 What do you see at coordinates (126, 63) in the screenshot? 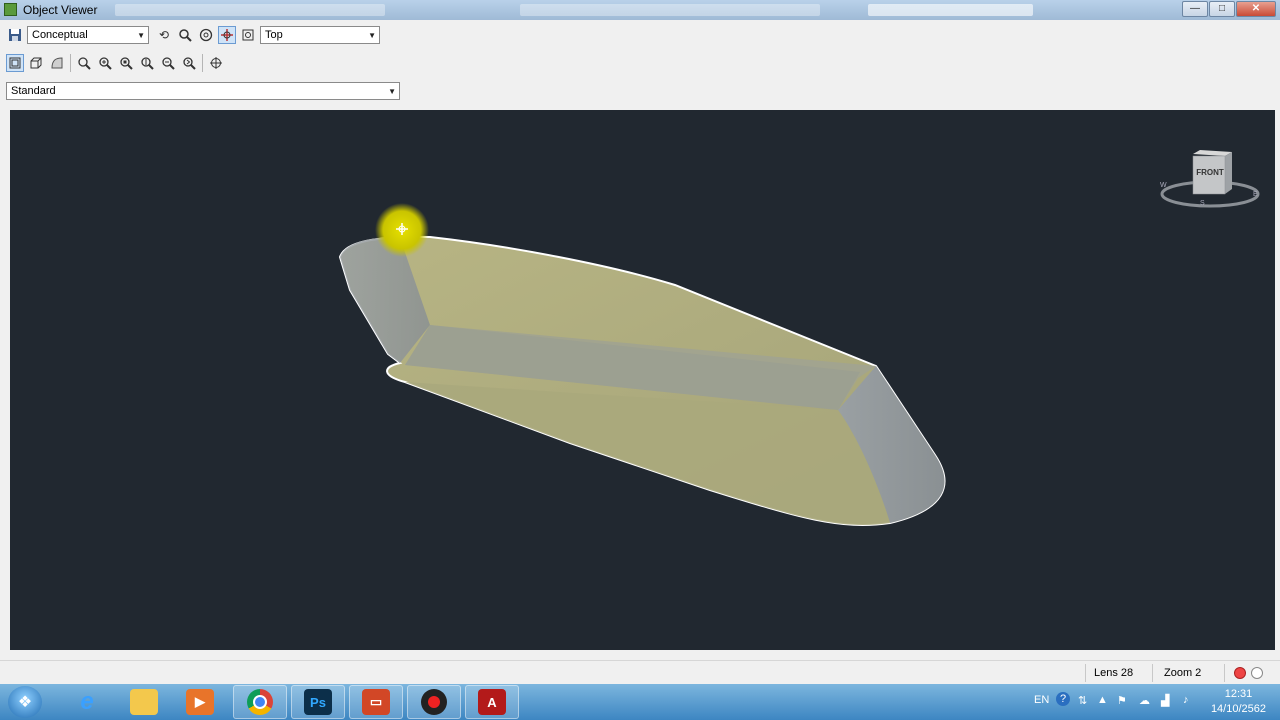
I see `zoom-extents-icon` at bounding box center [126, 63].